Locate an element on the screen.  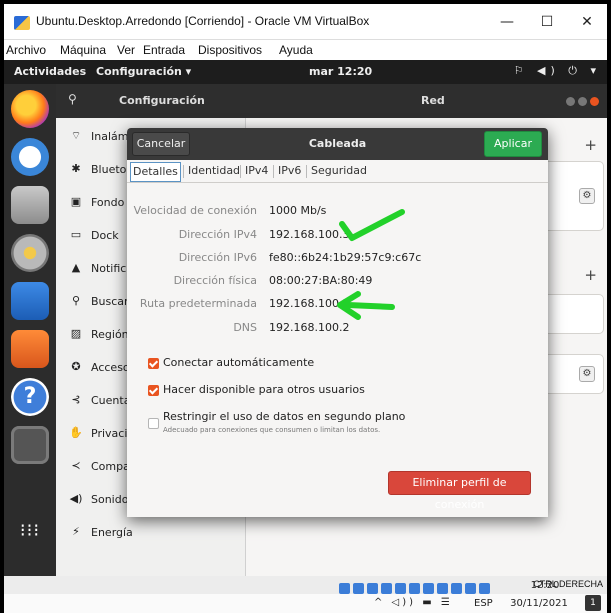
detail-ipv6: Dirección IPv6 fe80::6b24:1b29:57c9:c67c is located at coordinates (337, 259).